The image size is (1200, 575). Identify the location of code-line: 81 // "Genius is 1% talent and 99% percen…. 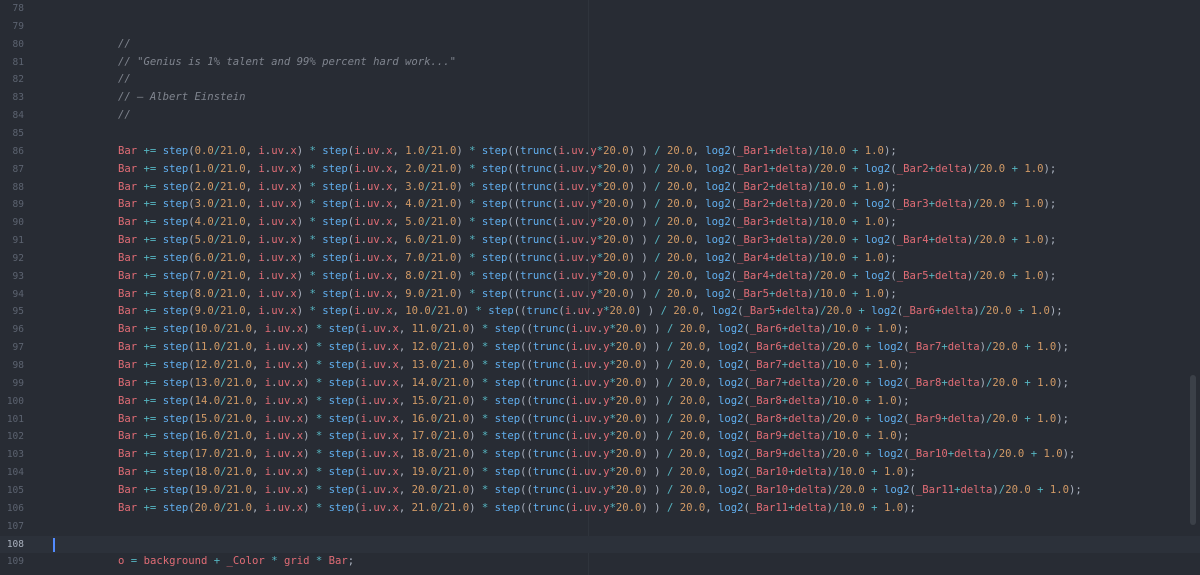
(600, 63).